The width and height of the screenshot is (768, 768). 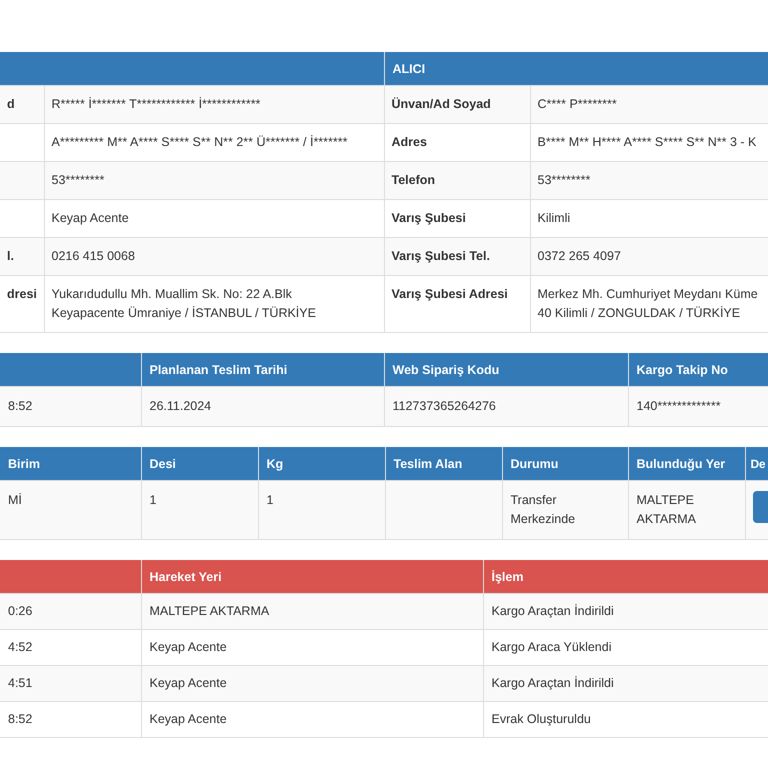 I want to click on field-label: dresi, so click(x=22, y=304).